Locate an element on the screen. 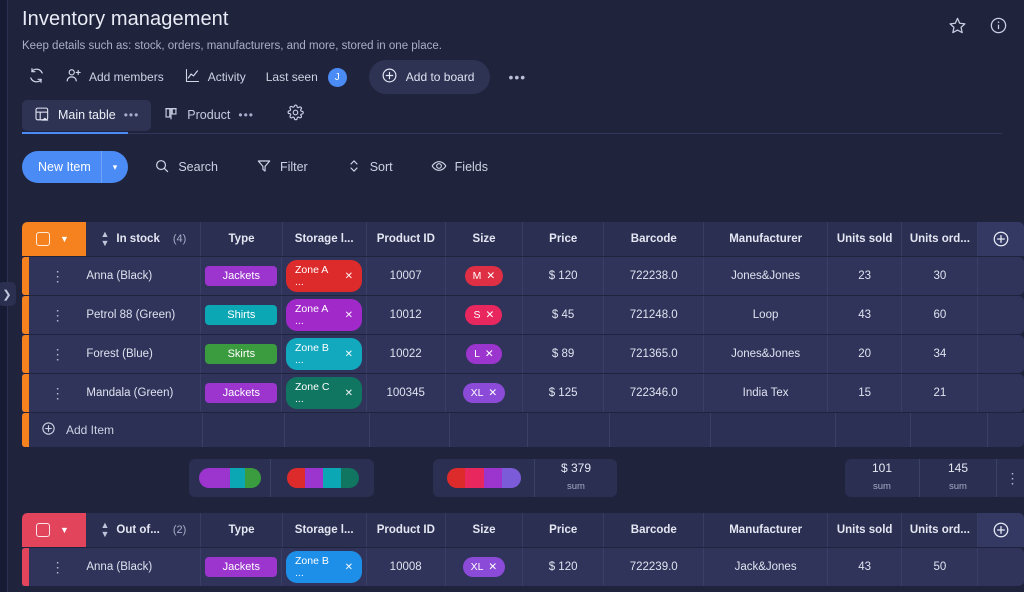  cell-manufacturer: Jack&Jones is located at coordinates (766, 567).